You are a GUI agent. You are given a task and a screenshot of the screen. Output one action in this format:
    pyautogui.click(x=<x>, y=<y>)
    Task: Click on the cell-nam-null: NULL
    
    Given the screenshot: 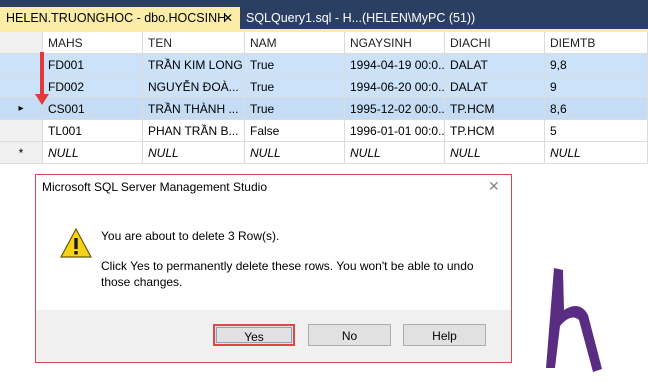 What is the action you would take?
    pyautogui.click(x=295, y=153)
    